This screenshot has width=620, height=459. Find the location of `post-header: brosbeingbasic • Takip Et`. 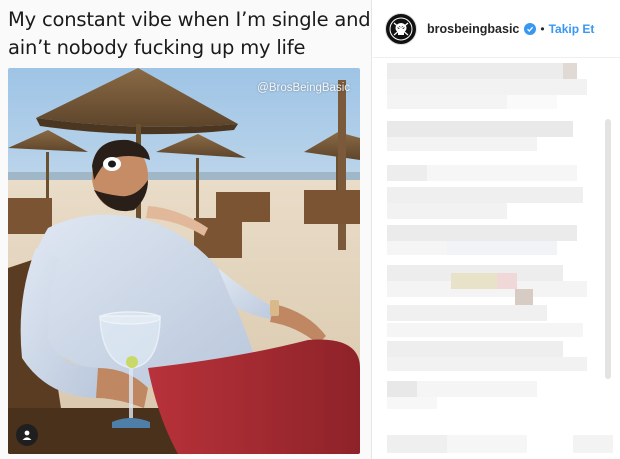

post-header: brosbeingbasic • Takip Et is located at coordinates (496, 29).